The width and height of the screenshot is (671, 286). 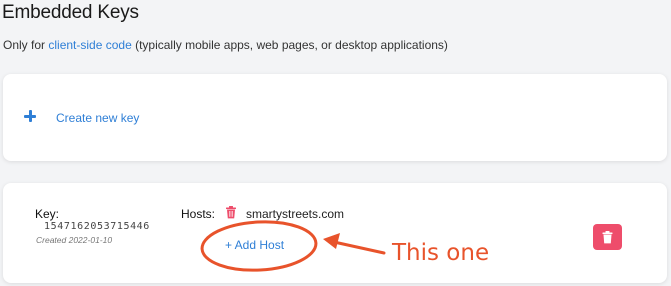 I want to click on key-created-date: Created 2022-01-10, so click(x=74, y=240).